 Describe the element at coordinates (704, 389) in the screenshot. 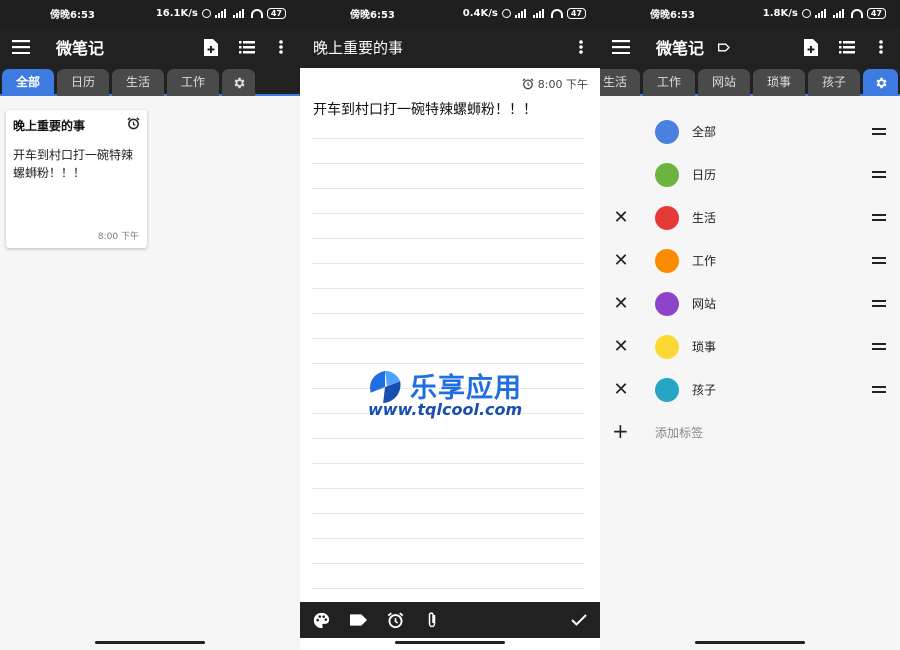

I see `tag-name: 孩子` at that location.